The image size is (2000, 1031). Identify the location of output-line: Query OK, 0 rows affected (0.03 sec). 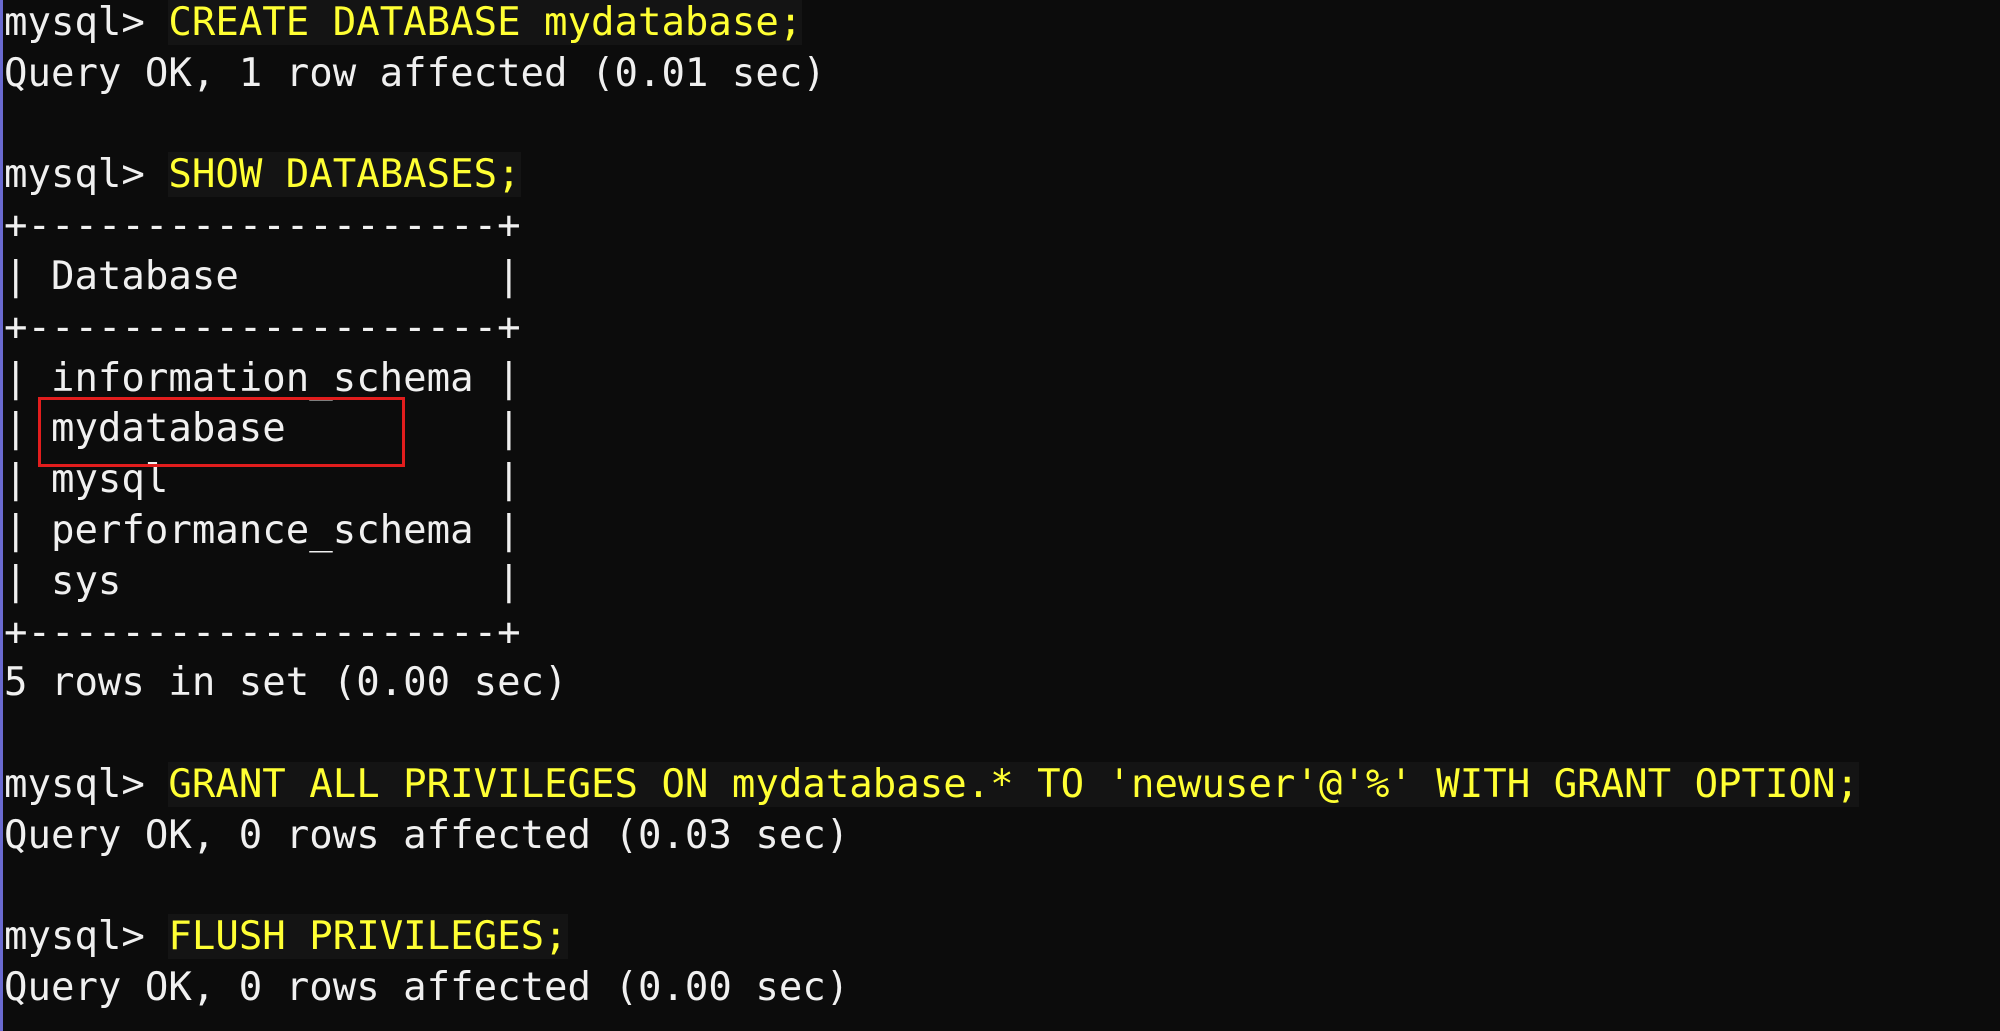
(427, 835).